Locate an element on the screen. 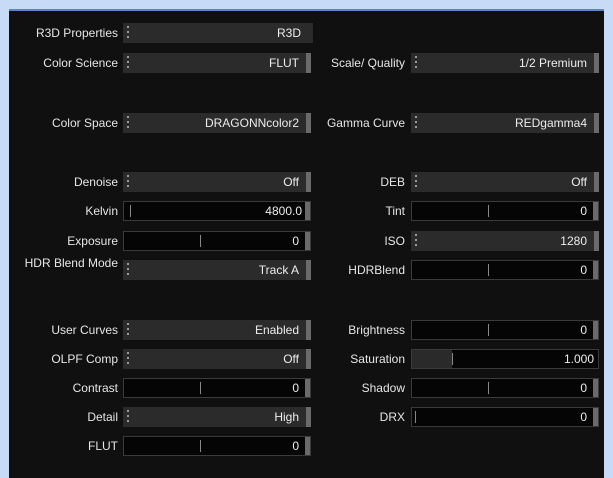  iso-label: ISO is located at coordinates (394, 241).